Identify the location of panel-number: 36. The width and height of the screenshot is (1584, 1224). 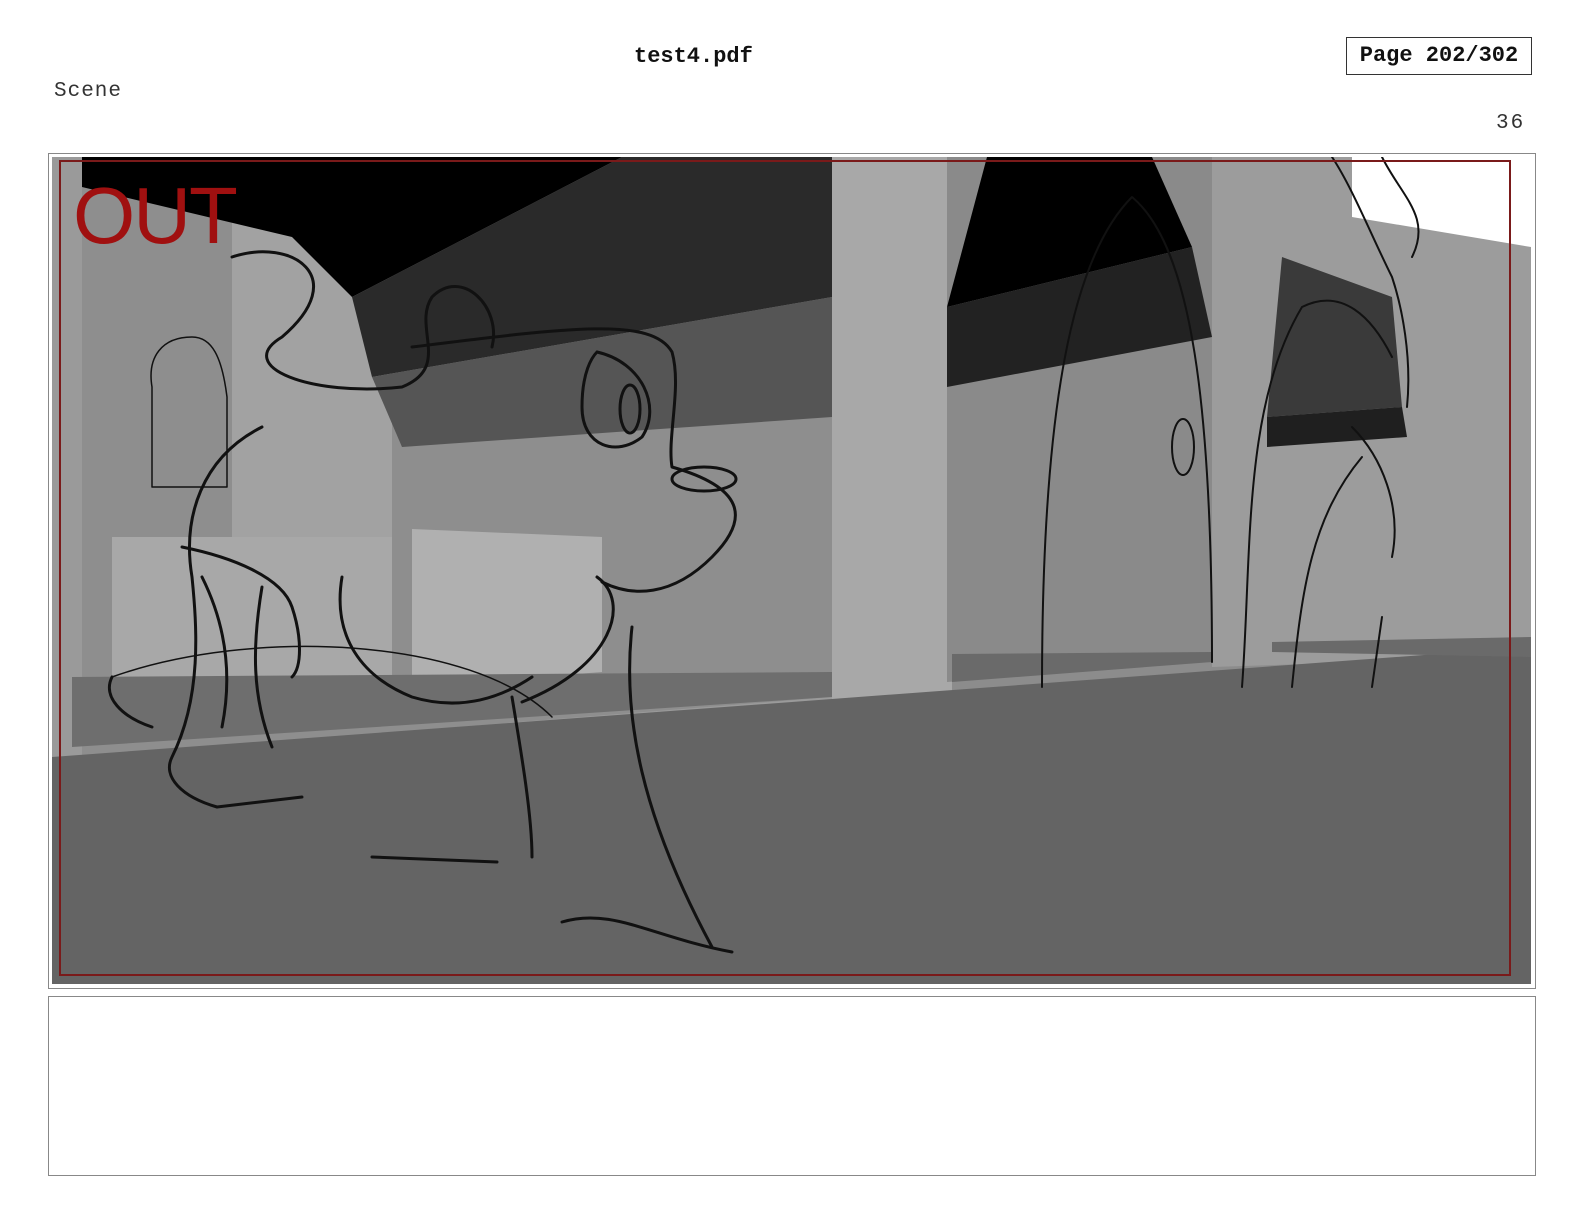
(1511, 123).